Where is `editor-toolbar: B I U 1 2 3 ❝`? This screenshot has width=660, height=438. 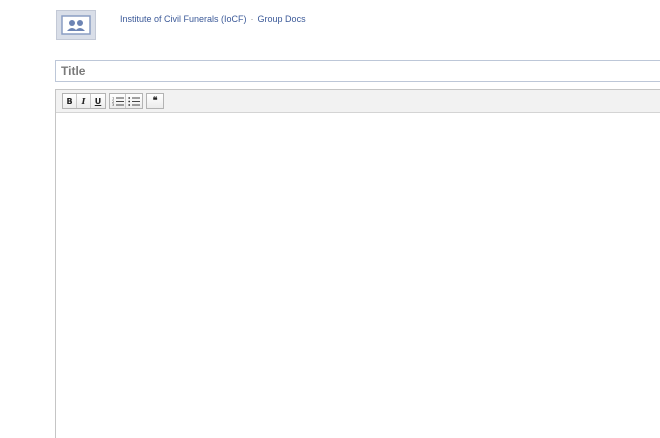 editor-toolbar: B I U 1 2 3 ❝ is located at coordinates (358, 101).